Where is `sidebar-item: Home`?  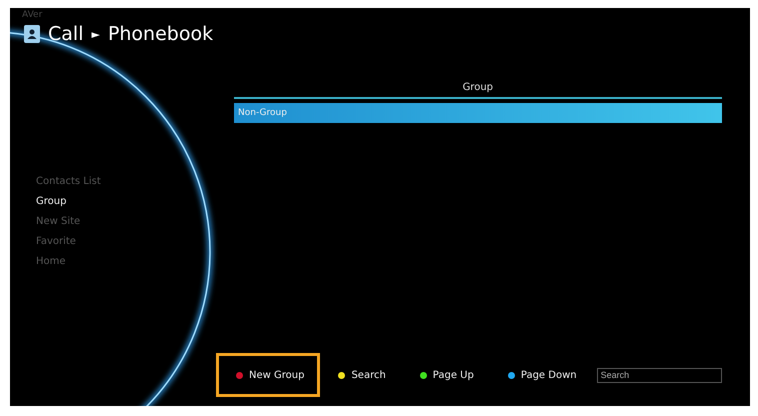 sidebar-item: Home is located at coordinates (129, 261).